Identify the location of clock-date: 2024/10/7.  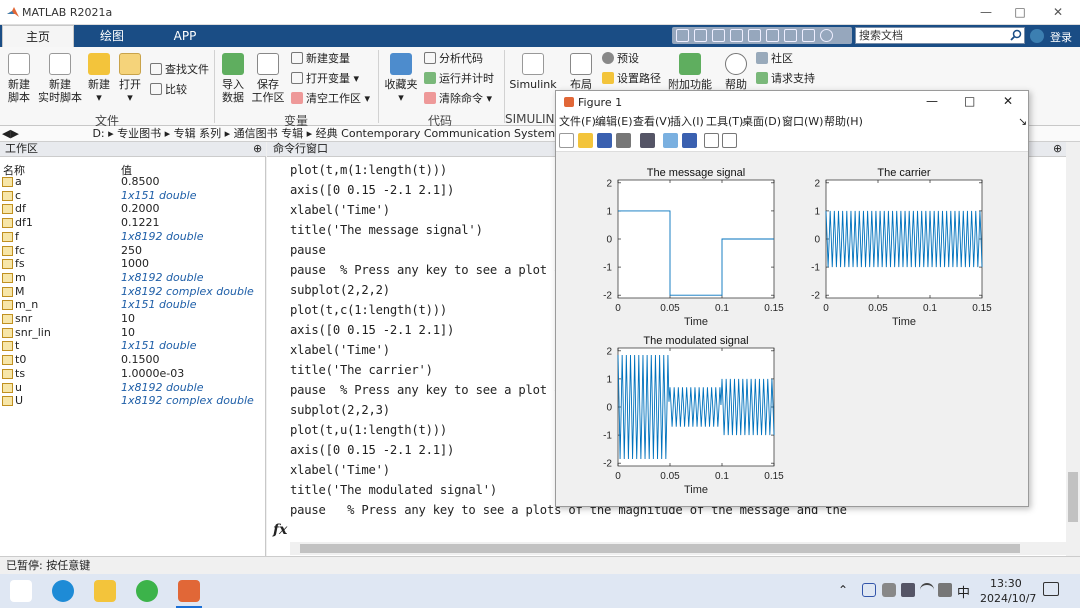
(1008, 598).